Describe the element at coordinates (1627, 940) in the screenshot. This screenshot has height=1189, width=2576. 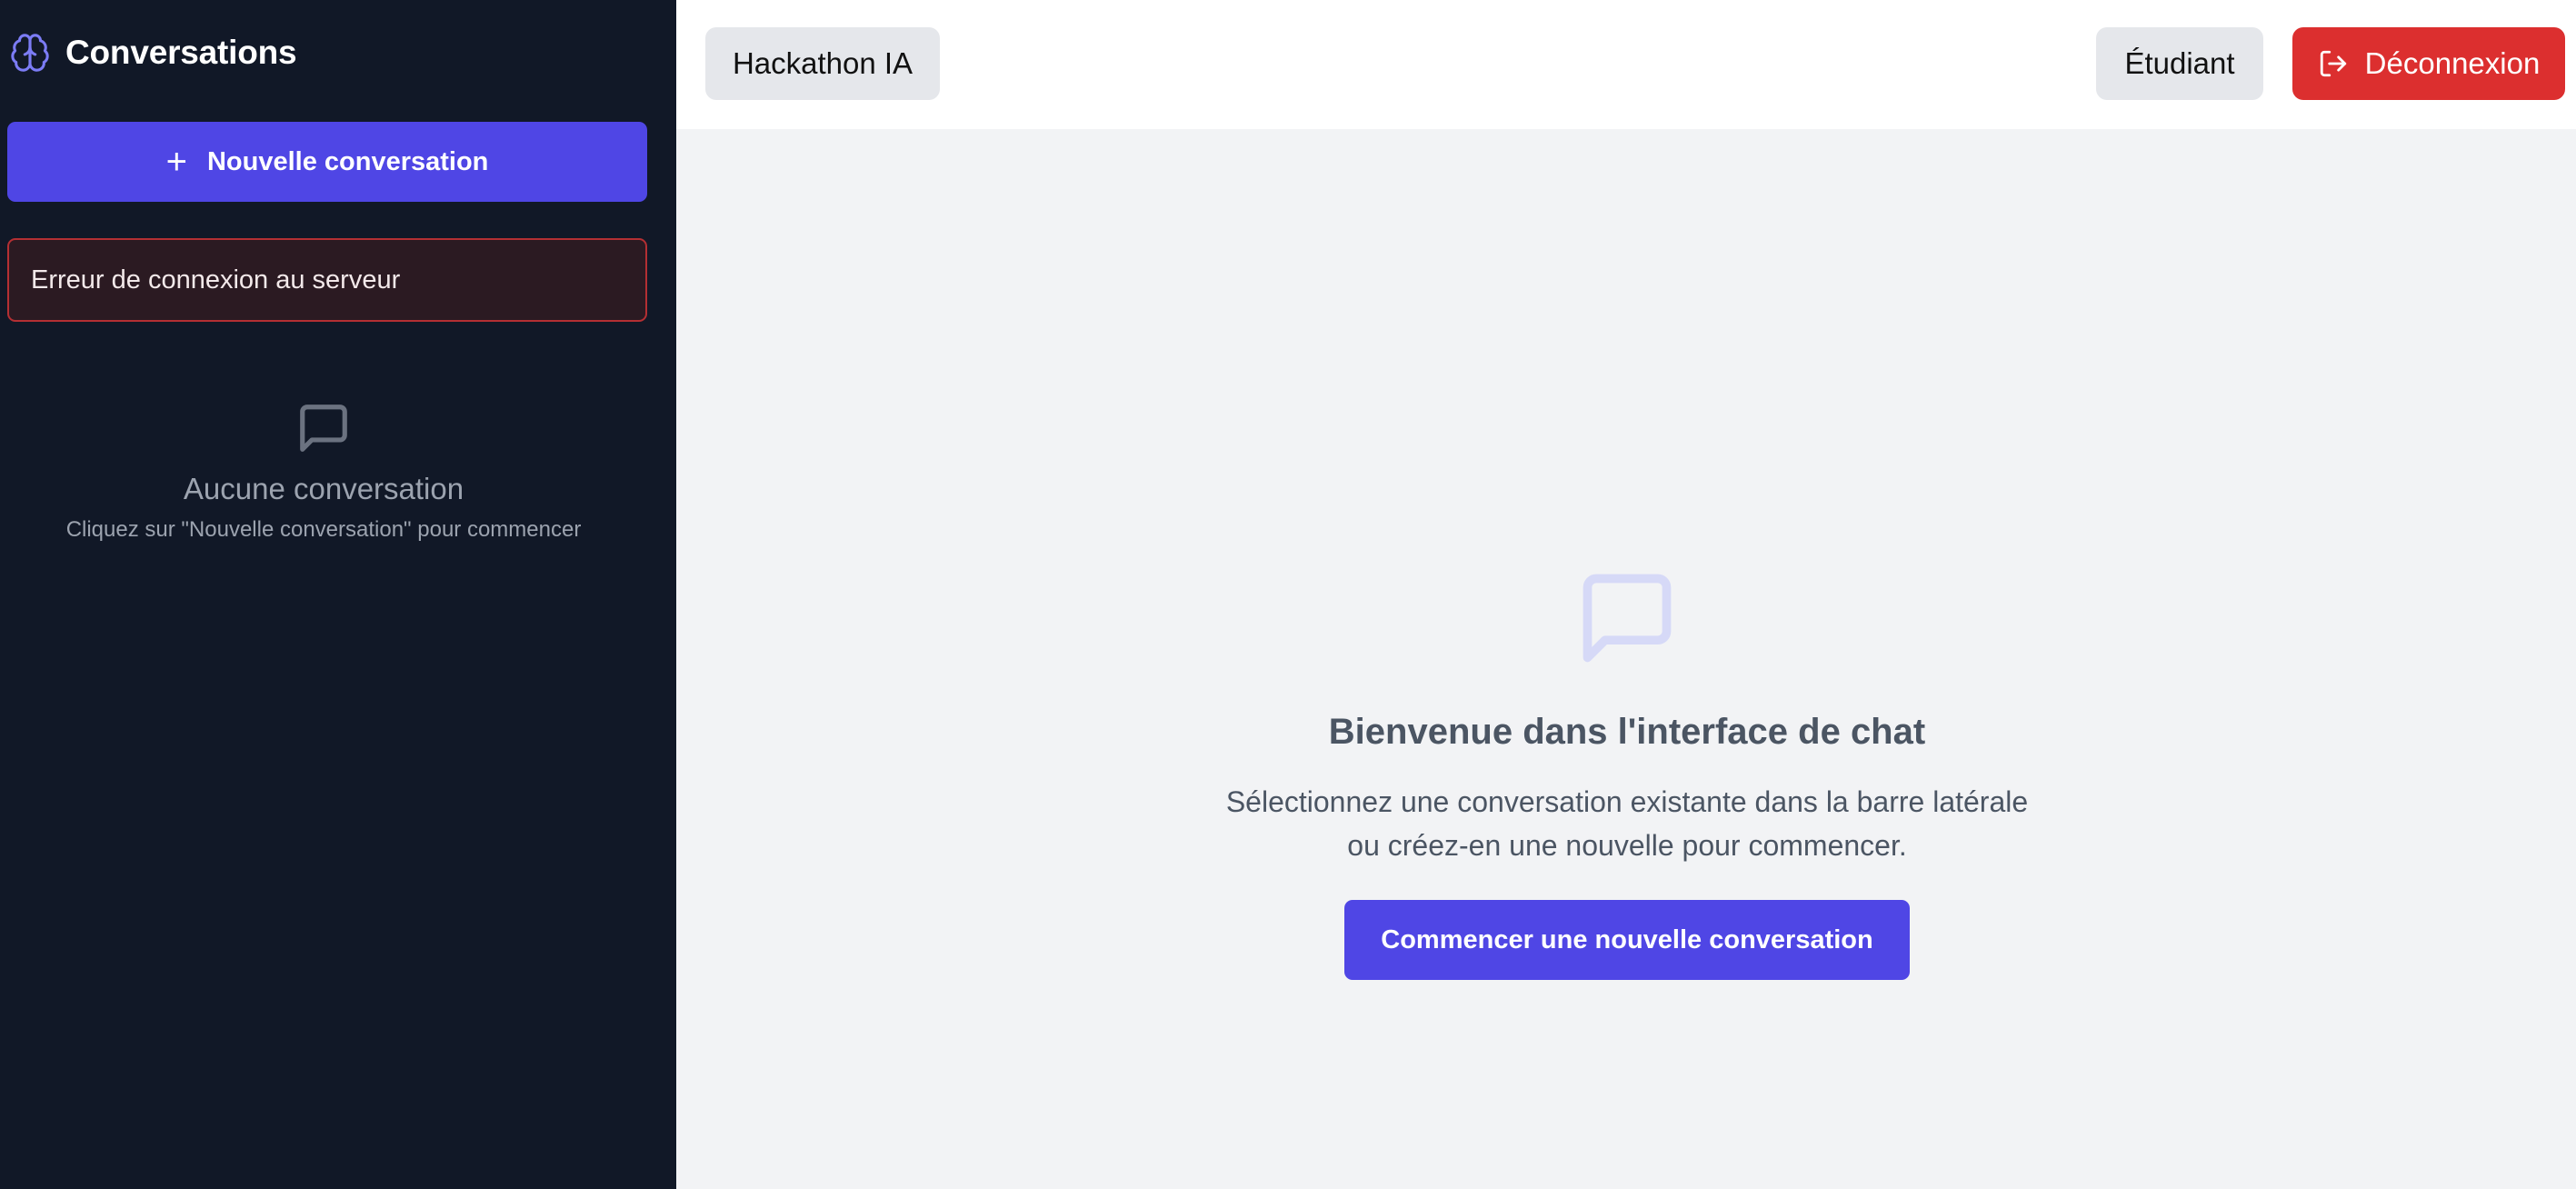
I see `start-conversation-button: Commencer une nouvelle conversation` at that location.